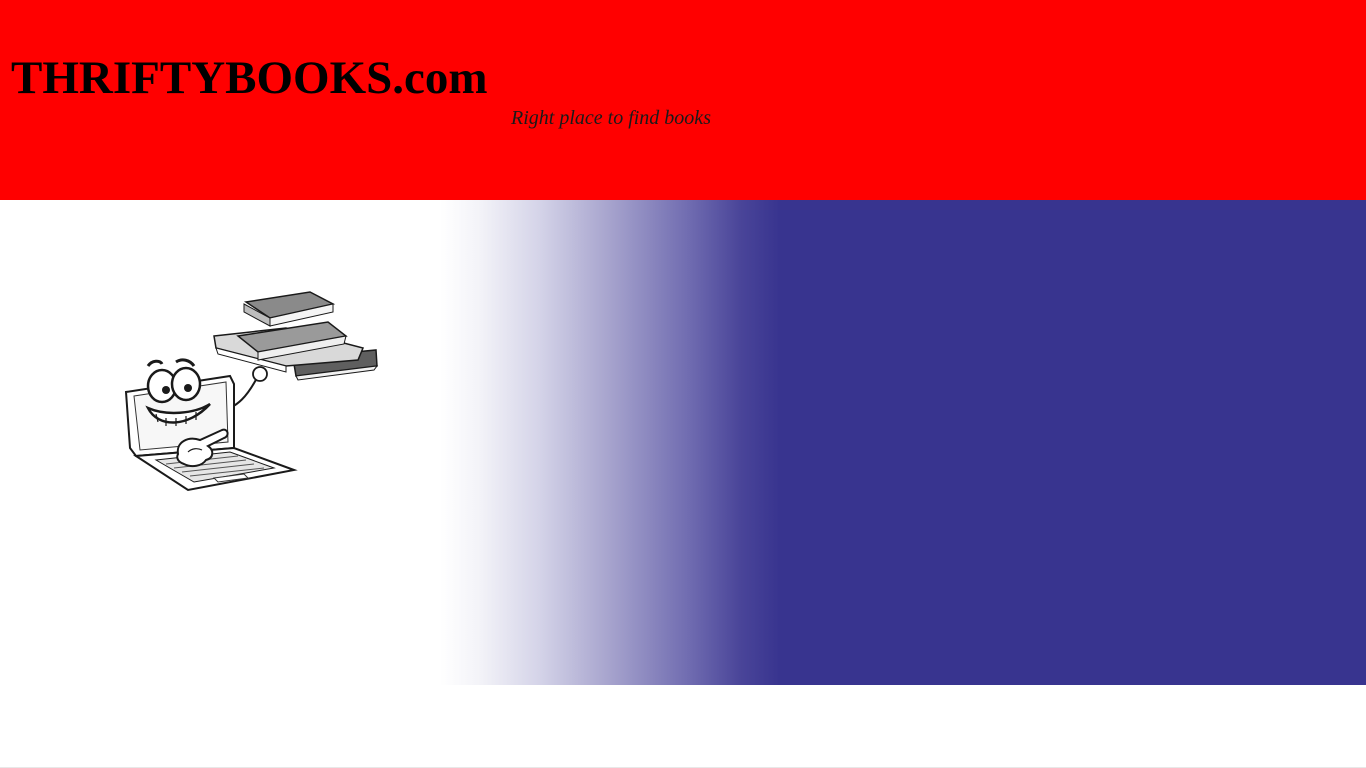 Image resolution: width=1366 pixels, height=768 pixels. What do you see at coordinates (251, 391) in the screenshot?
I see `laptop-mascot-holding-books-icon` at bounding box center [251, 391].